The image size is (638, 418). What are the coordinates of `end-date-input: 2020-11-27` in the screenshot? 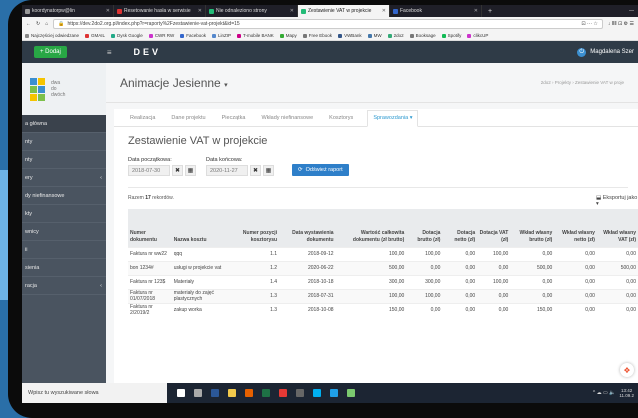 It's located at (227, 170).